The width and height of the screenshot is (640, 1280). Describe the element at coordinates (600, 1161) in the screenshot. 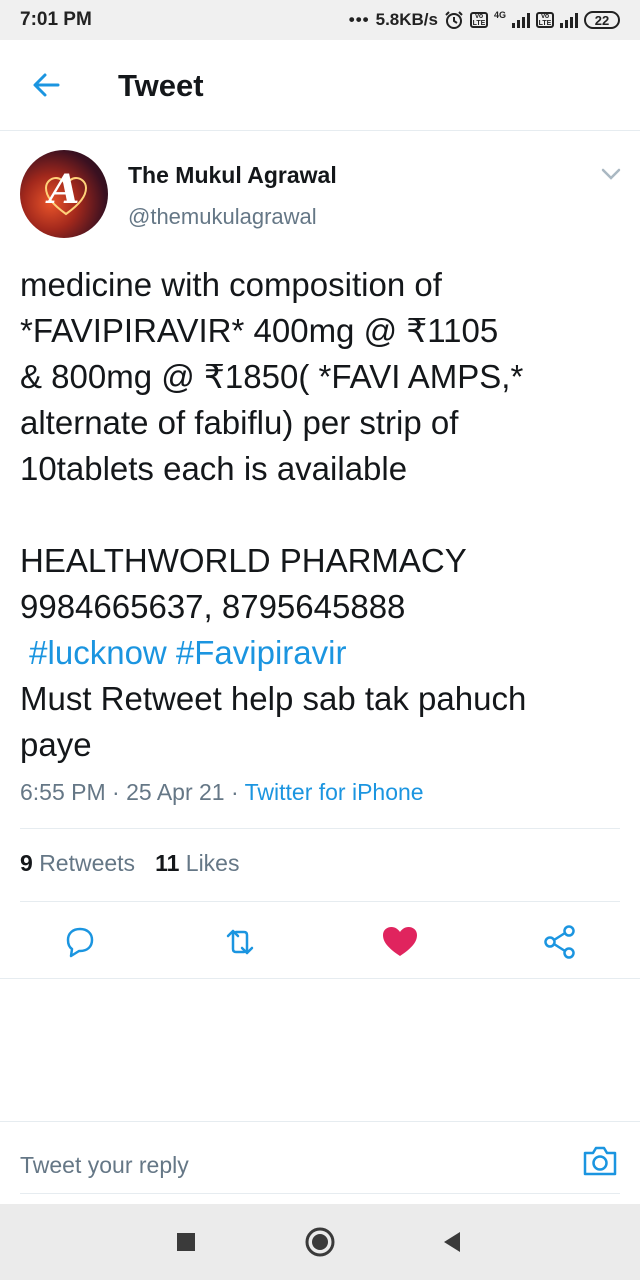

I see `camera-icon` at that location.